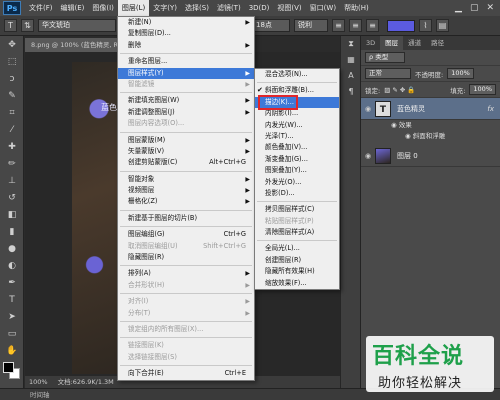  Describe the element at coordinates (392, 43) in the screenshot. I see `tab-layers: 图层` at that location.